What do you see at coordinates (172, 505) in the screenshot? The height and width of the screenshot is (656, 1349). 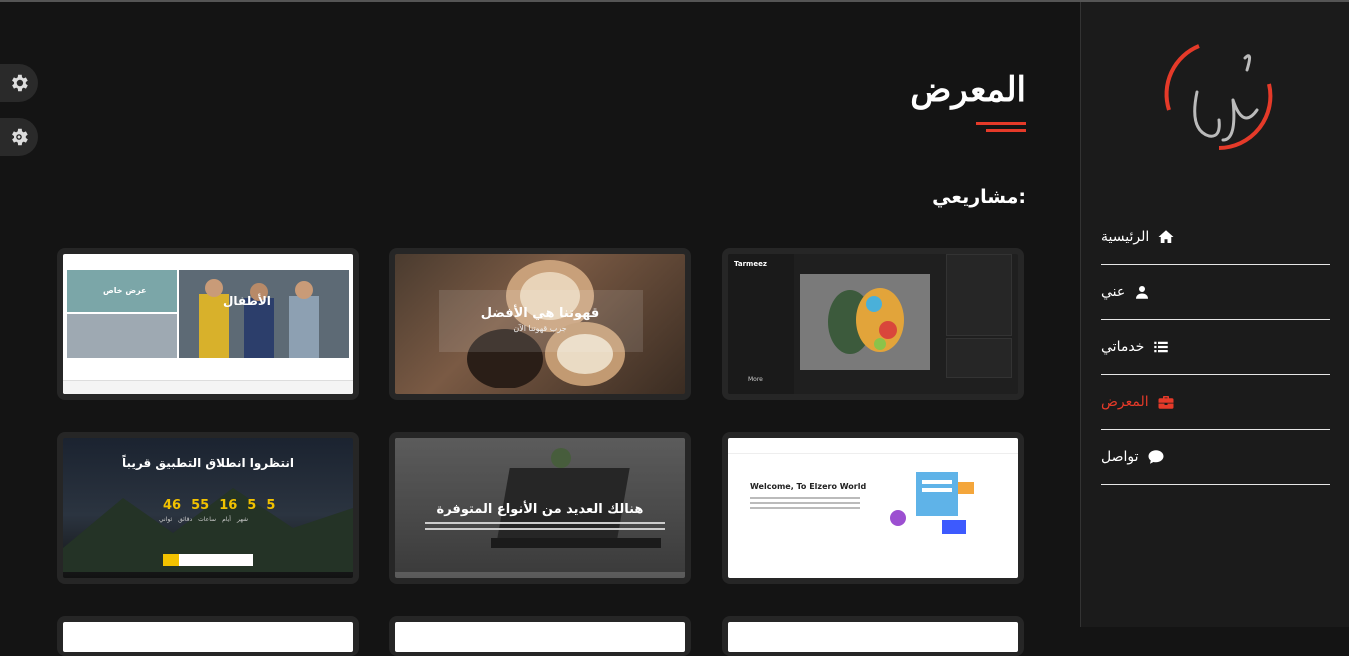 I see `countdown-value: 46` at bounding box center [172, 505].